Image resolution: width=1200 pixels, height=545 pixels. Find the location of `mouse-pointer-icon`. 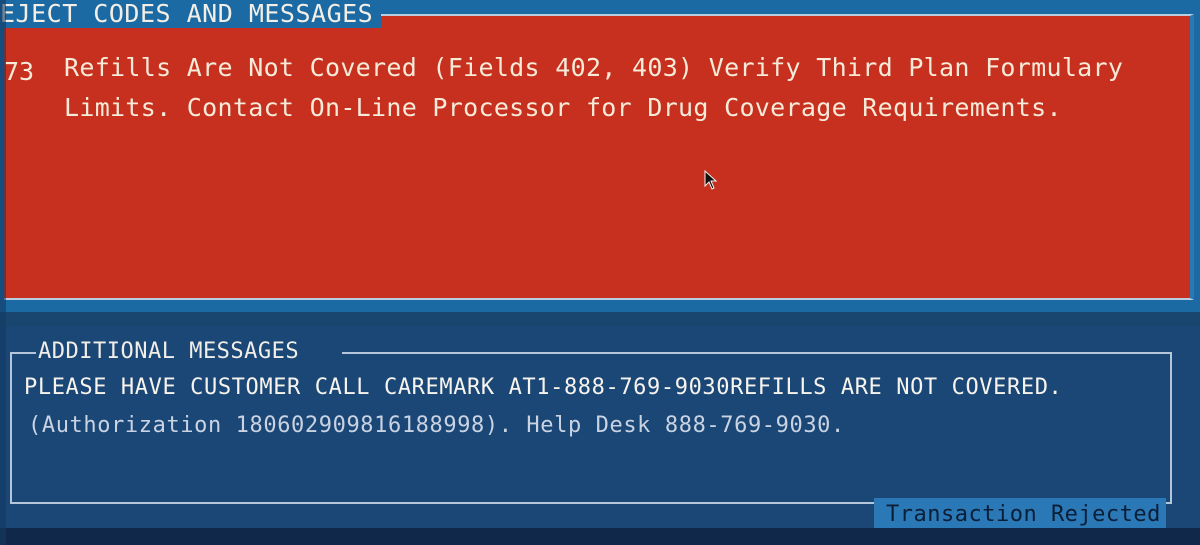

mouse-pointer-icon is located at coordinates (711, 180).